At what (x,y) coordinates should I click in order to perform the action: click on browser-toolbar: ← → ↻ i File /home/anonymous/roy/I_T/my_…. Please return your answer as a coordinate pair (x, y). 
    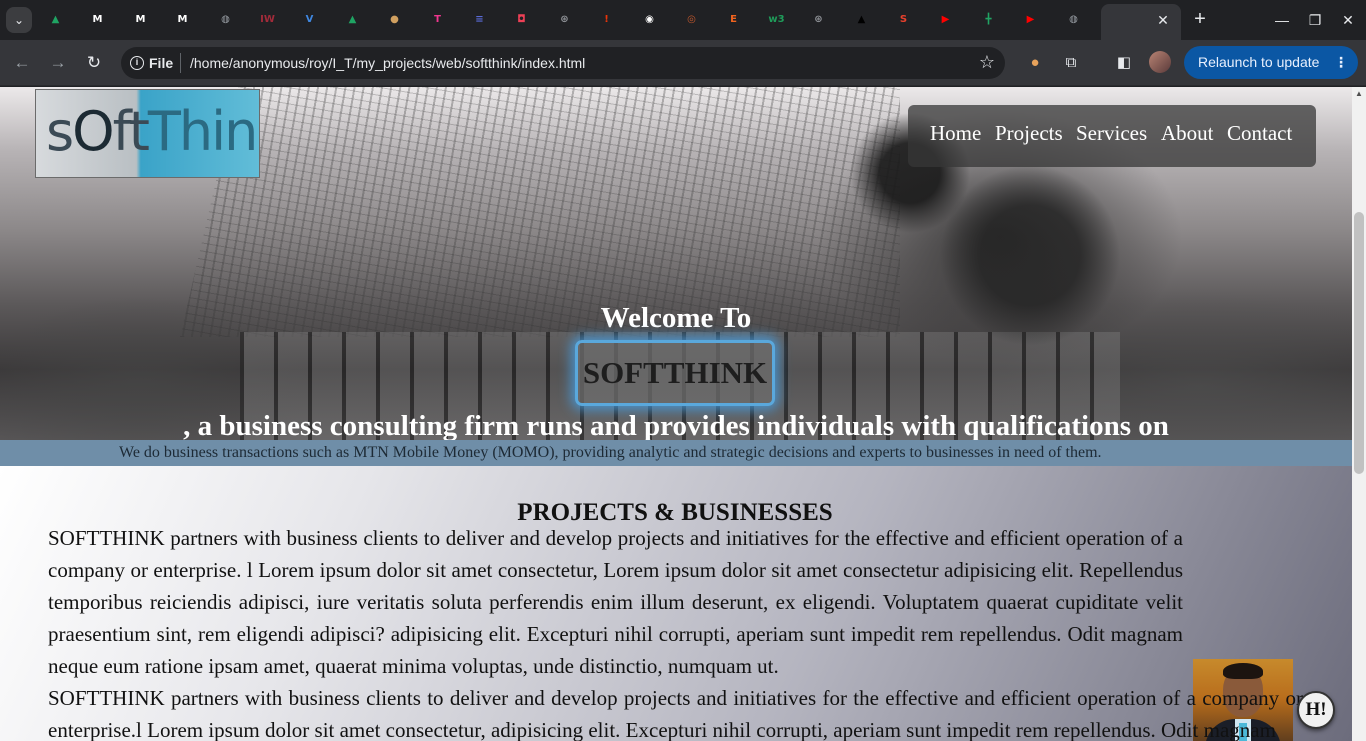
    Looking at the image, I should click on (683, 63).